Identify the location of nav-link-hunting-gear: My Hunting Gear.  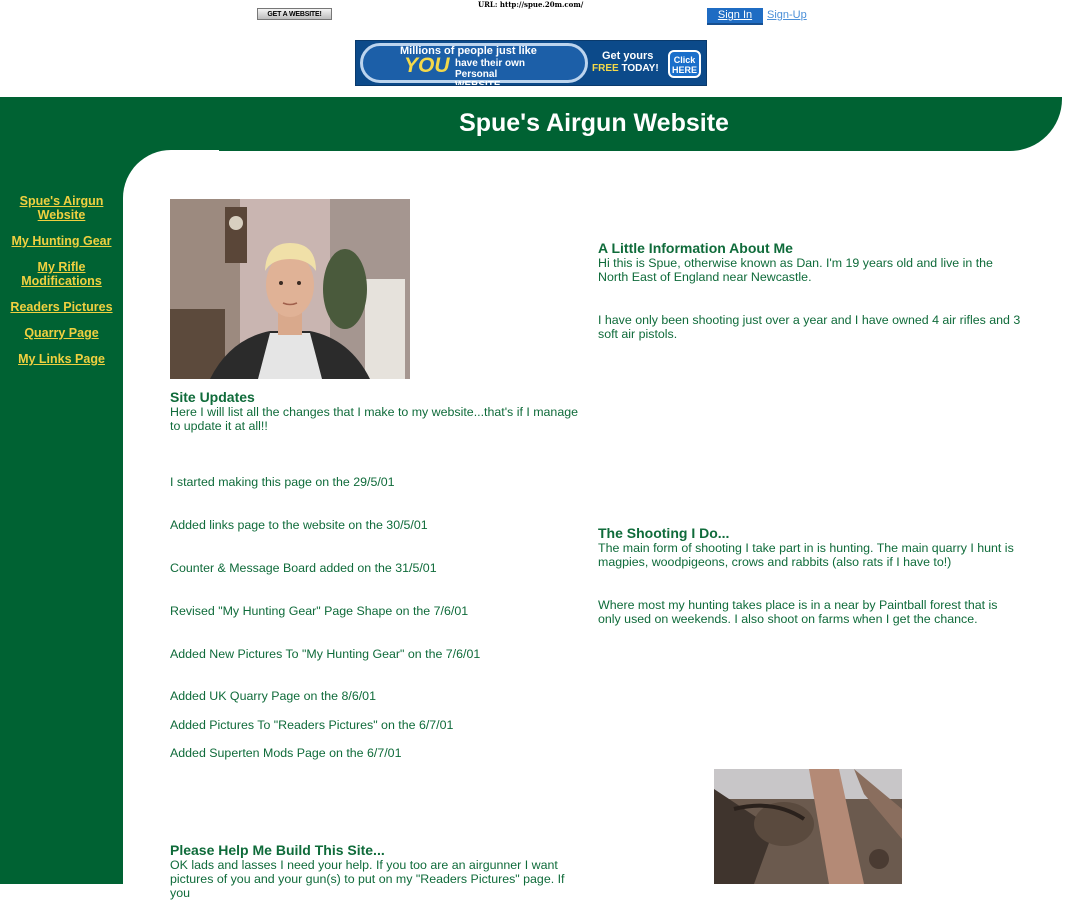
(61, 241).